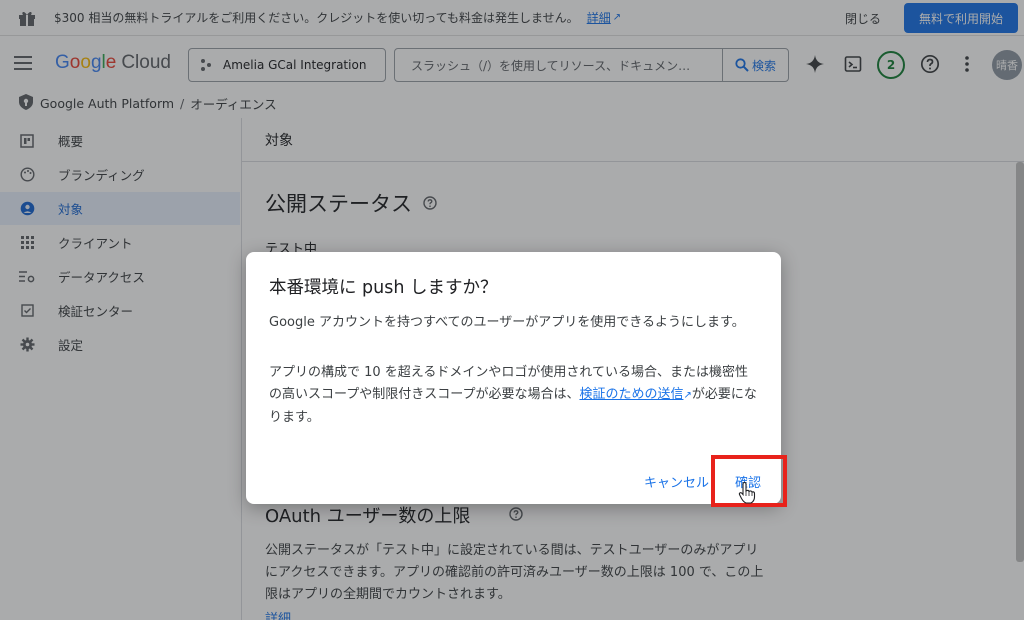 The height and width of the screenshot is (620, 1024). What do you see at coordinates (383, 288) in the screenshot?
I see `dialog-title: 本番環境に push しますか？` at bounding box center [383, 288].